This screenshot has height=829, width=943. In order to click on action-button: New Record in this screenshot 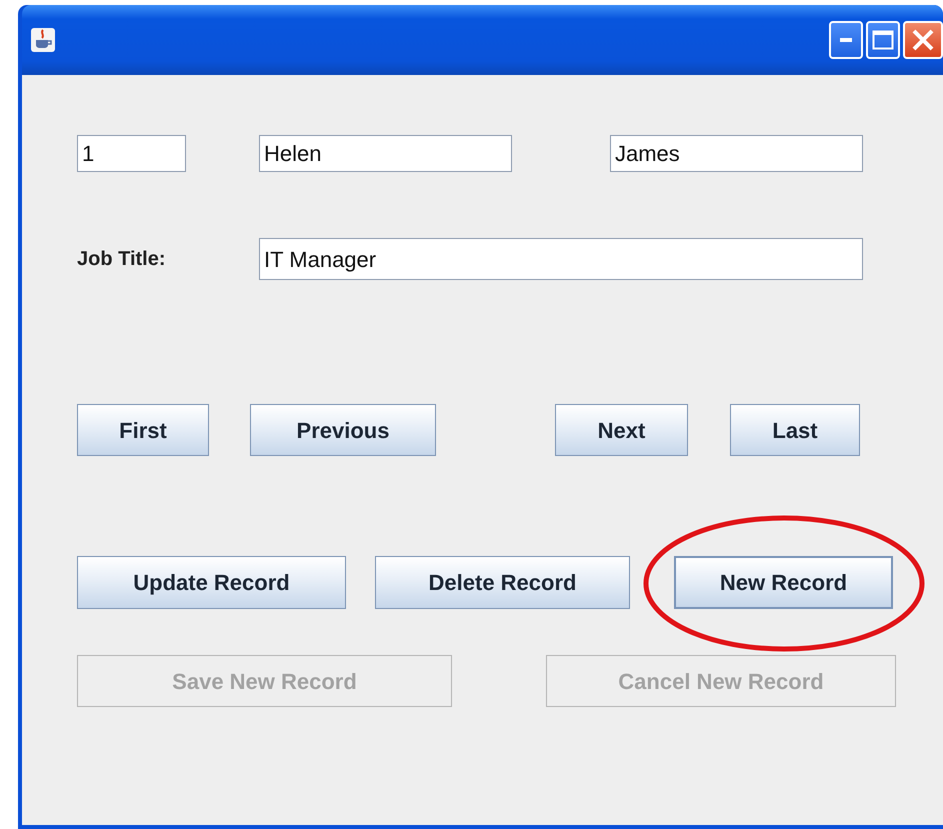, I will do `click(783, 582)`.